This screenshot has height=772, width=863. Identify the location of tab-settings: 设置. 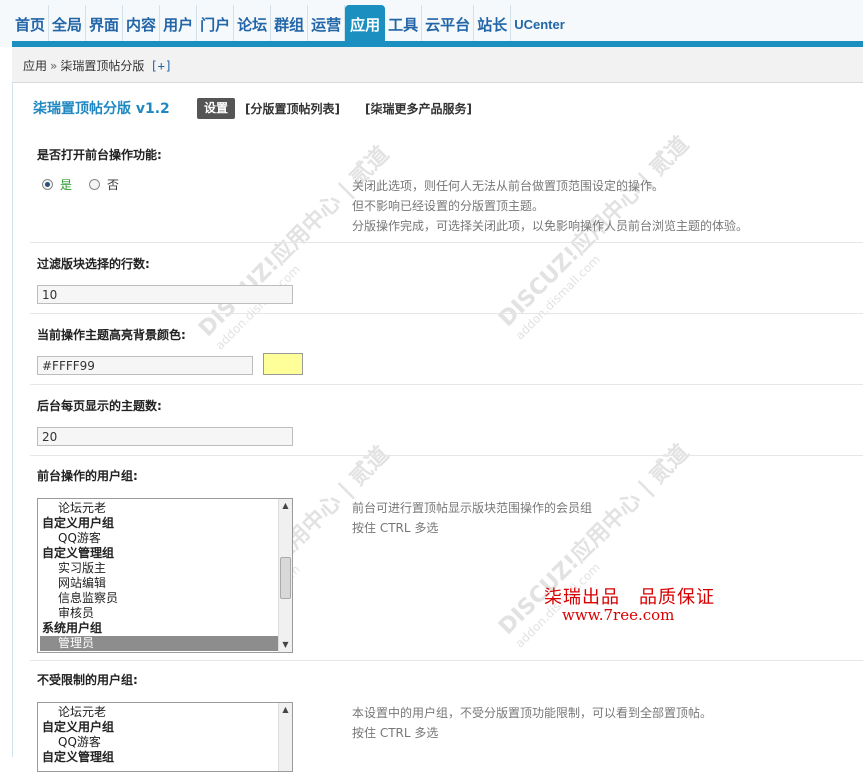
(216, 108).